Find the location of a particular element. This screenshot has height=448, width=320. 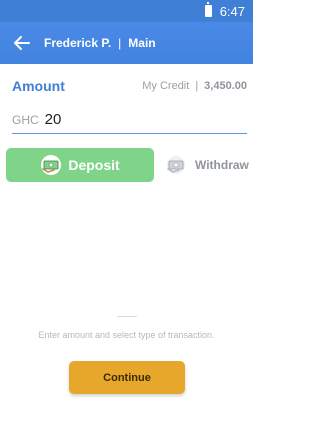

page-title: Frederick P. | Main is located at coordinates (100, 43).